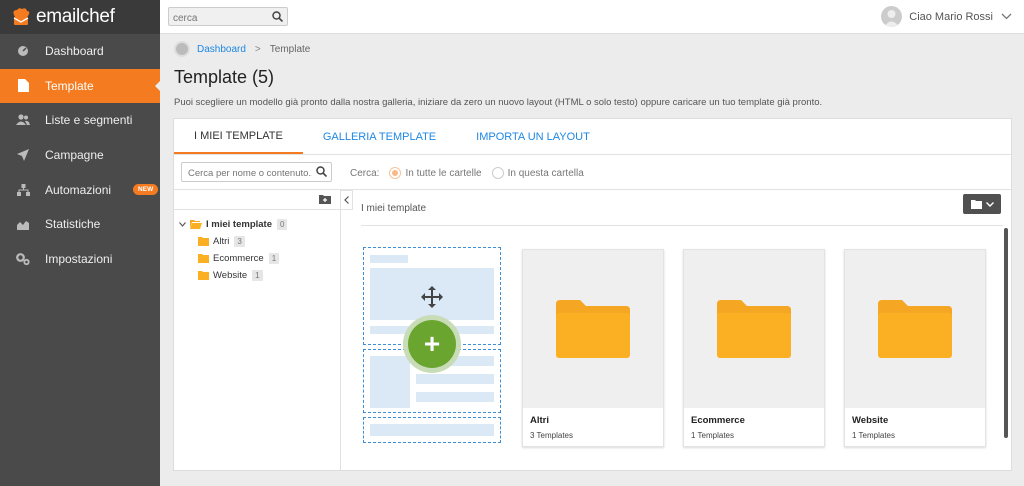 Image resolution: width=1024 pixels, height=486 pixels. What do you see at coordinates (23, 155) in the screenshot?
I see `send-icon` at bounding box center [23, 155].